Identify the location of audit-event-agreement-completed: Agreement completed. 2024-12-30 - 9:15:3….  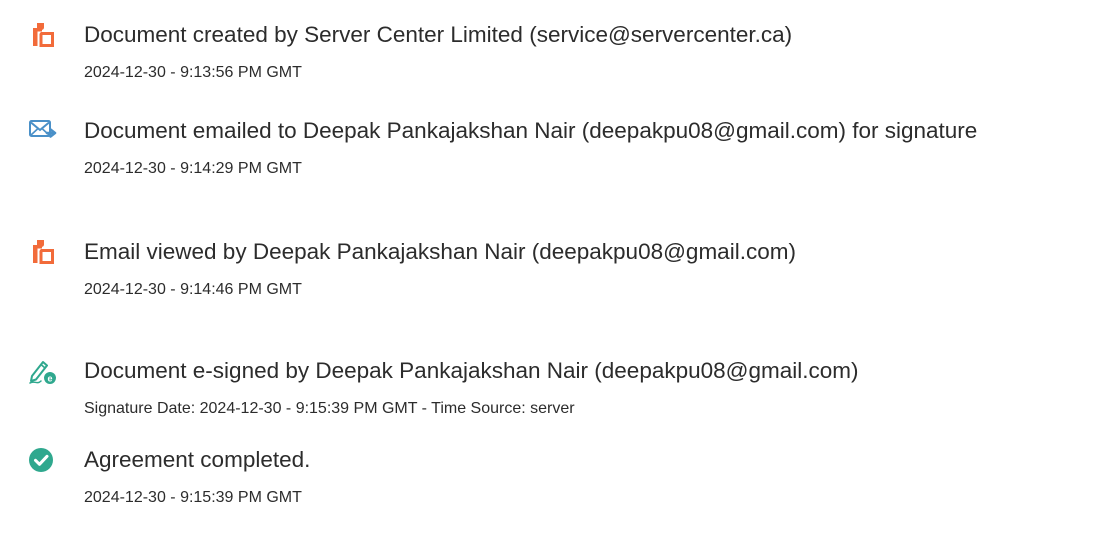
(568, 480).